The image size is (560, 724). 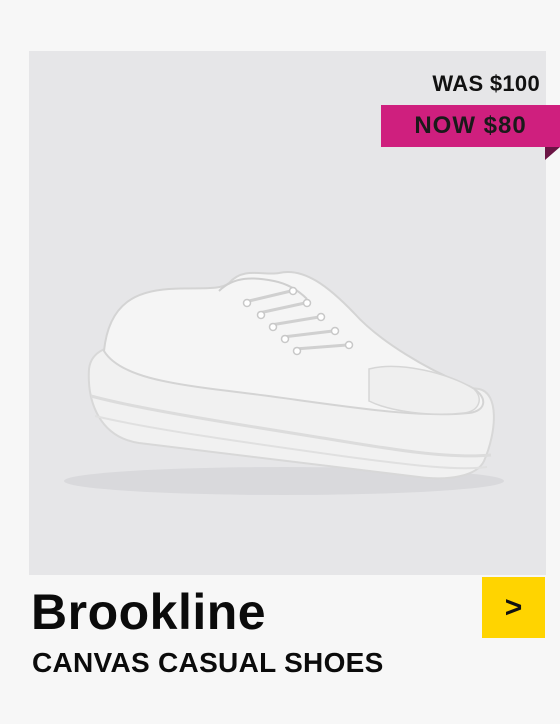 I want to click on now-price: NOW $80, so click(x=470, y=125).